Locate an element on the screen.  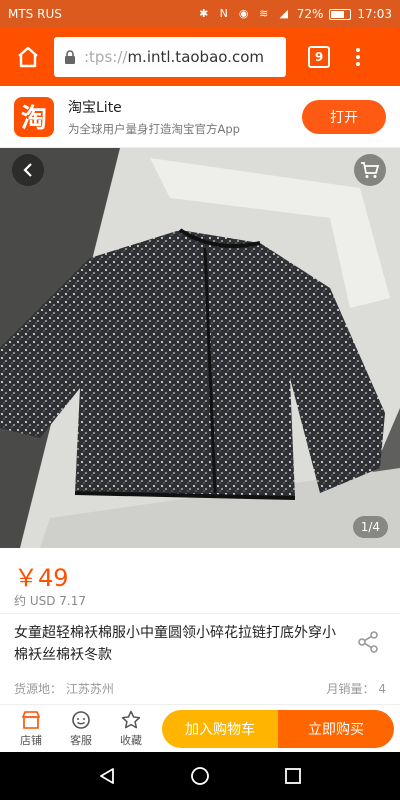
nav-back-icon is located at coordinates (107, 776).